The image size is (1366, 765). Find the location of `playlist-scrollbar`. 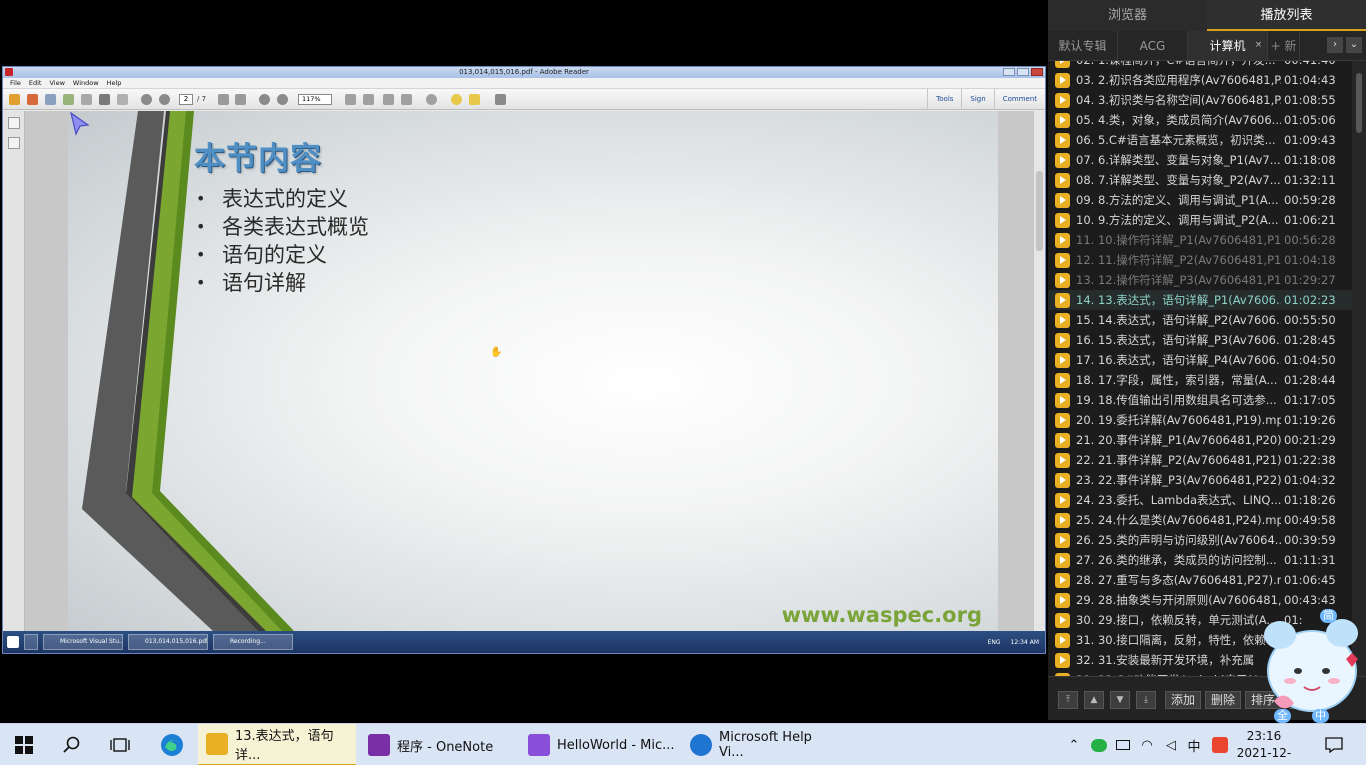

playlist-scrollbar is located at coordinates (1359, 368).